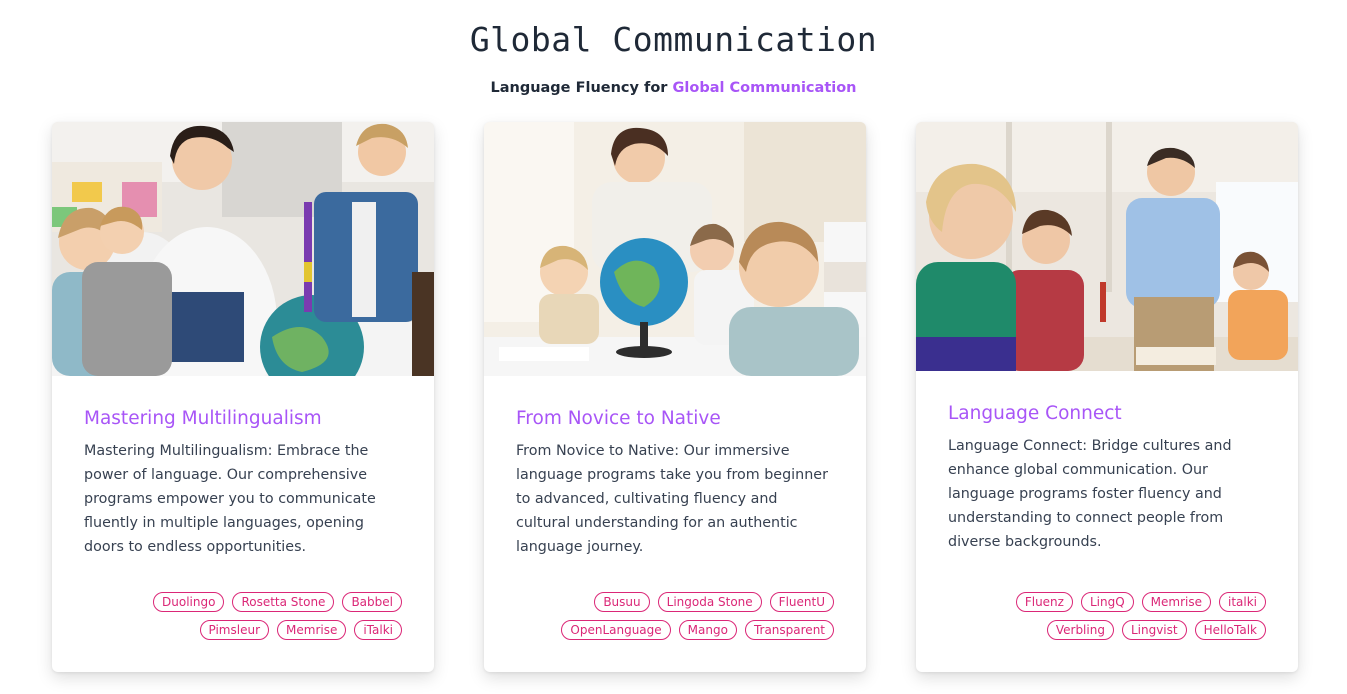  I want to click on subtitle-accent: Global Communication, so click(764, 88).